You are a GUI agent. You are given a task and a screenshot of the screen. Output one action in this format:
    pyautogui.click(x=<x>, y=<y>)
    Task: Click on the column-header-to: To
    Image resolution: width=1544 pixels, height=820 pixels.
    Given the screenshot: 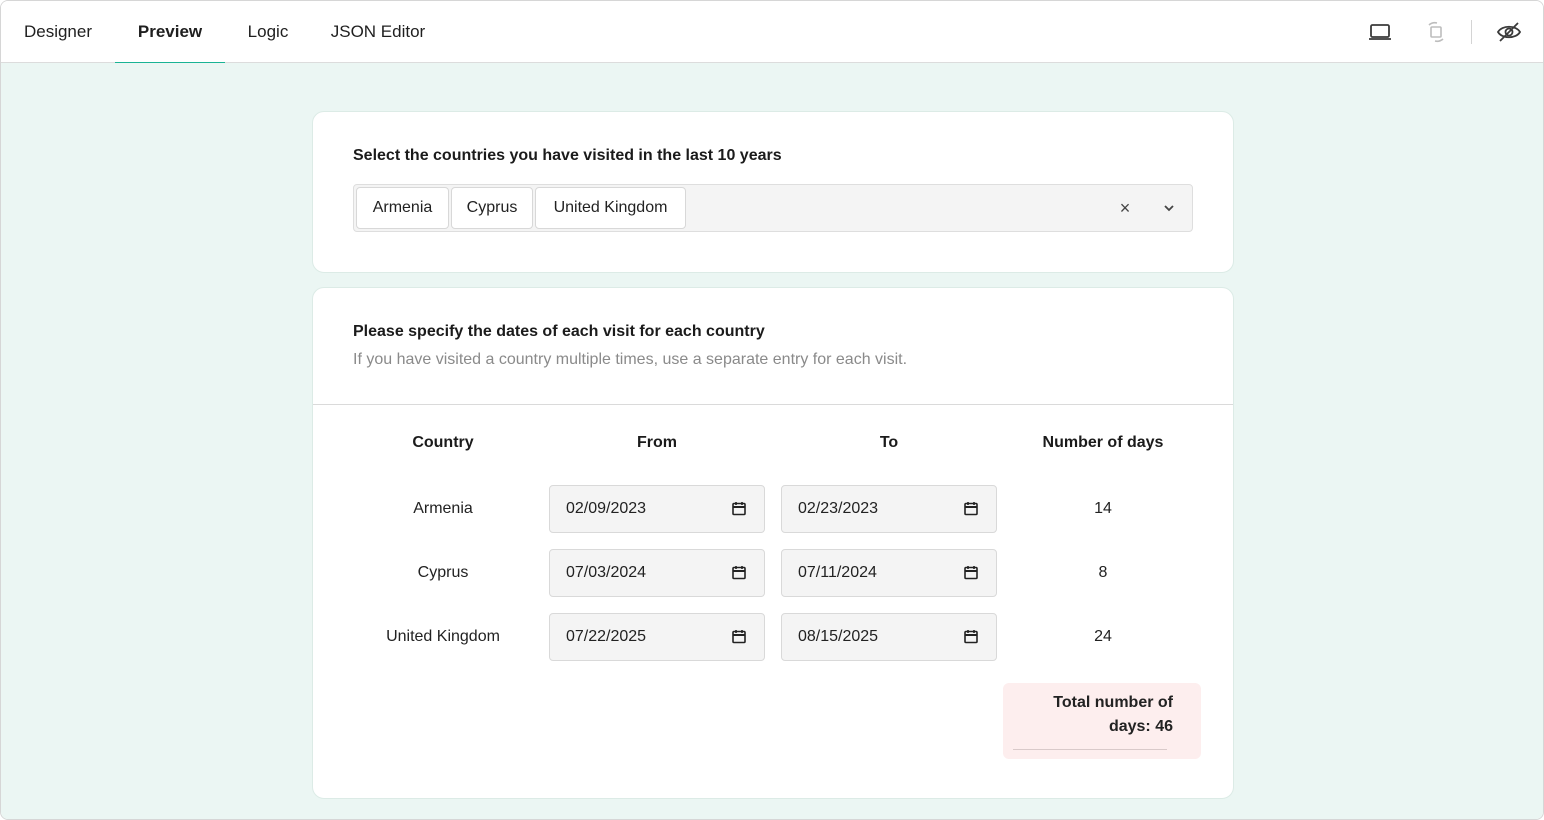 What is the action you would take?
    pyautogui.click(x=889, y=442)
    